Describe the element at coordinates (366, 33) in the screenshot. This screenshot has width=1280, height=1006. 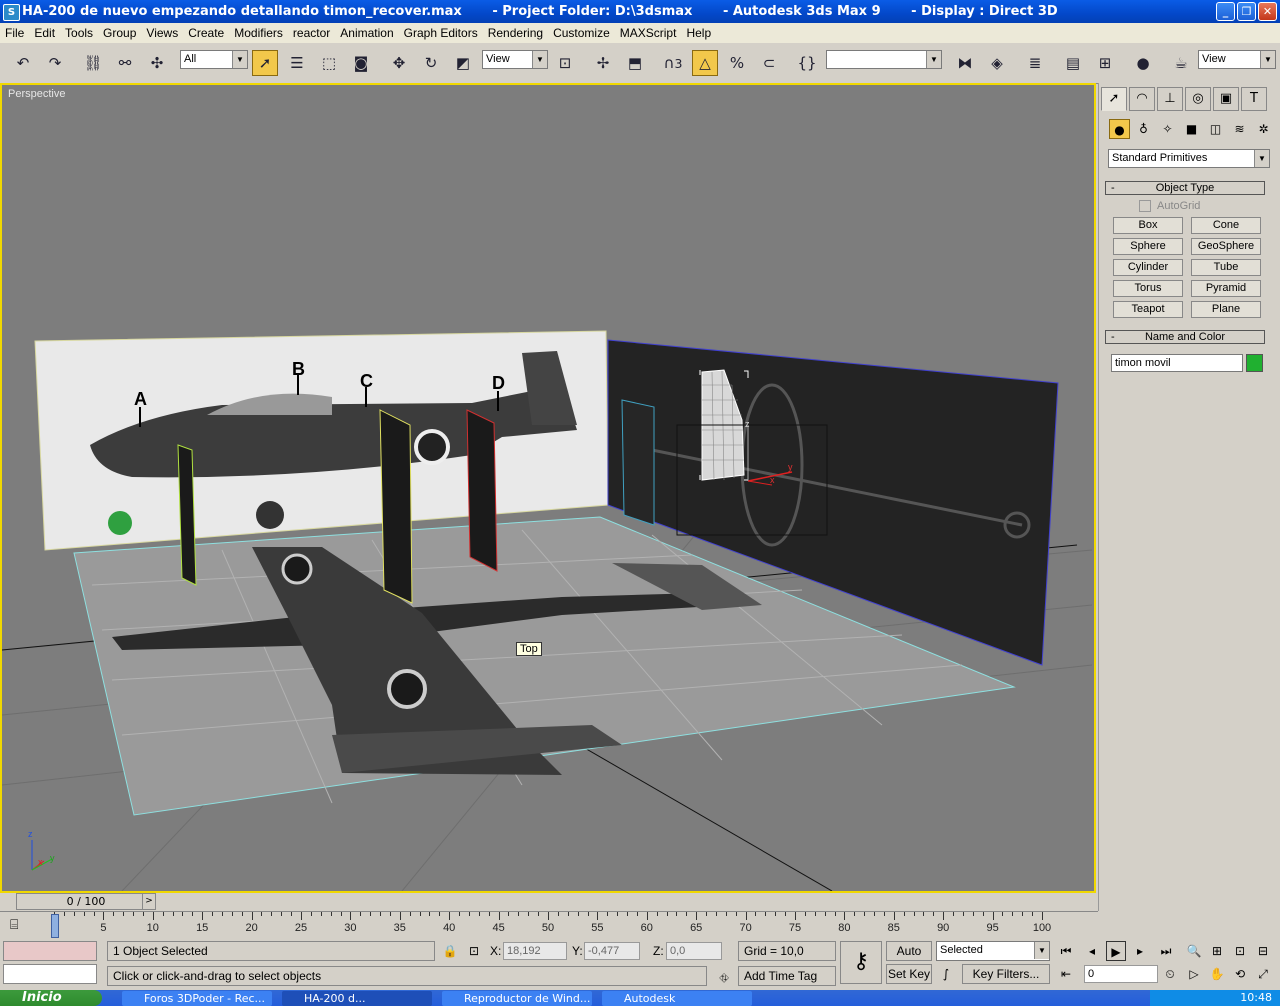
I see `menu-animation: Animation` at that location.